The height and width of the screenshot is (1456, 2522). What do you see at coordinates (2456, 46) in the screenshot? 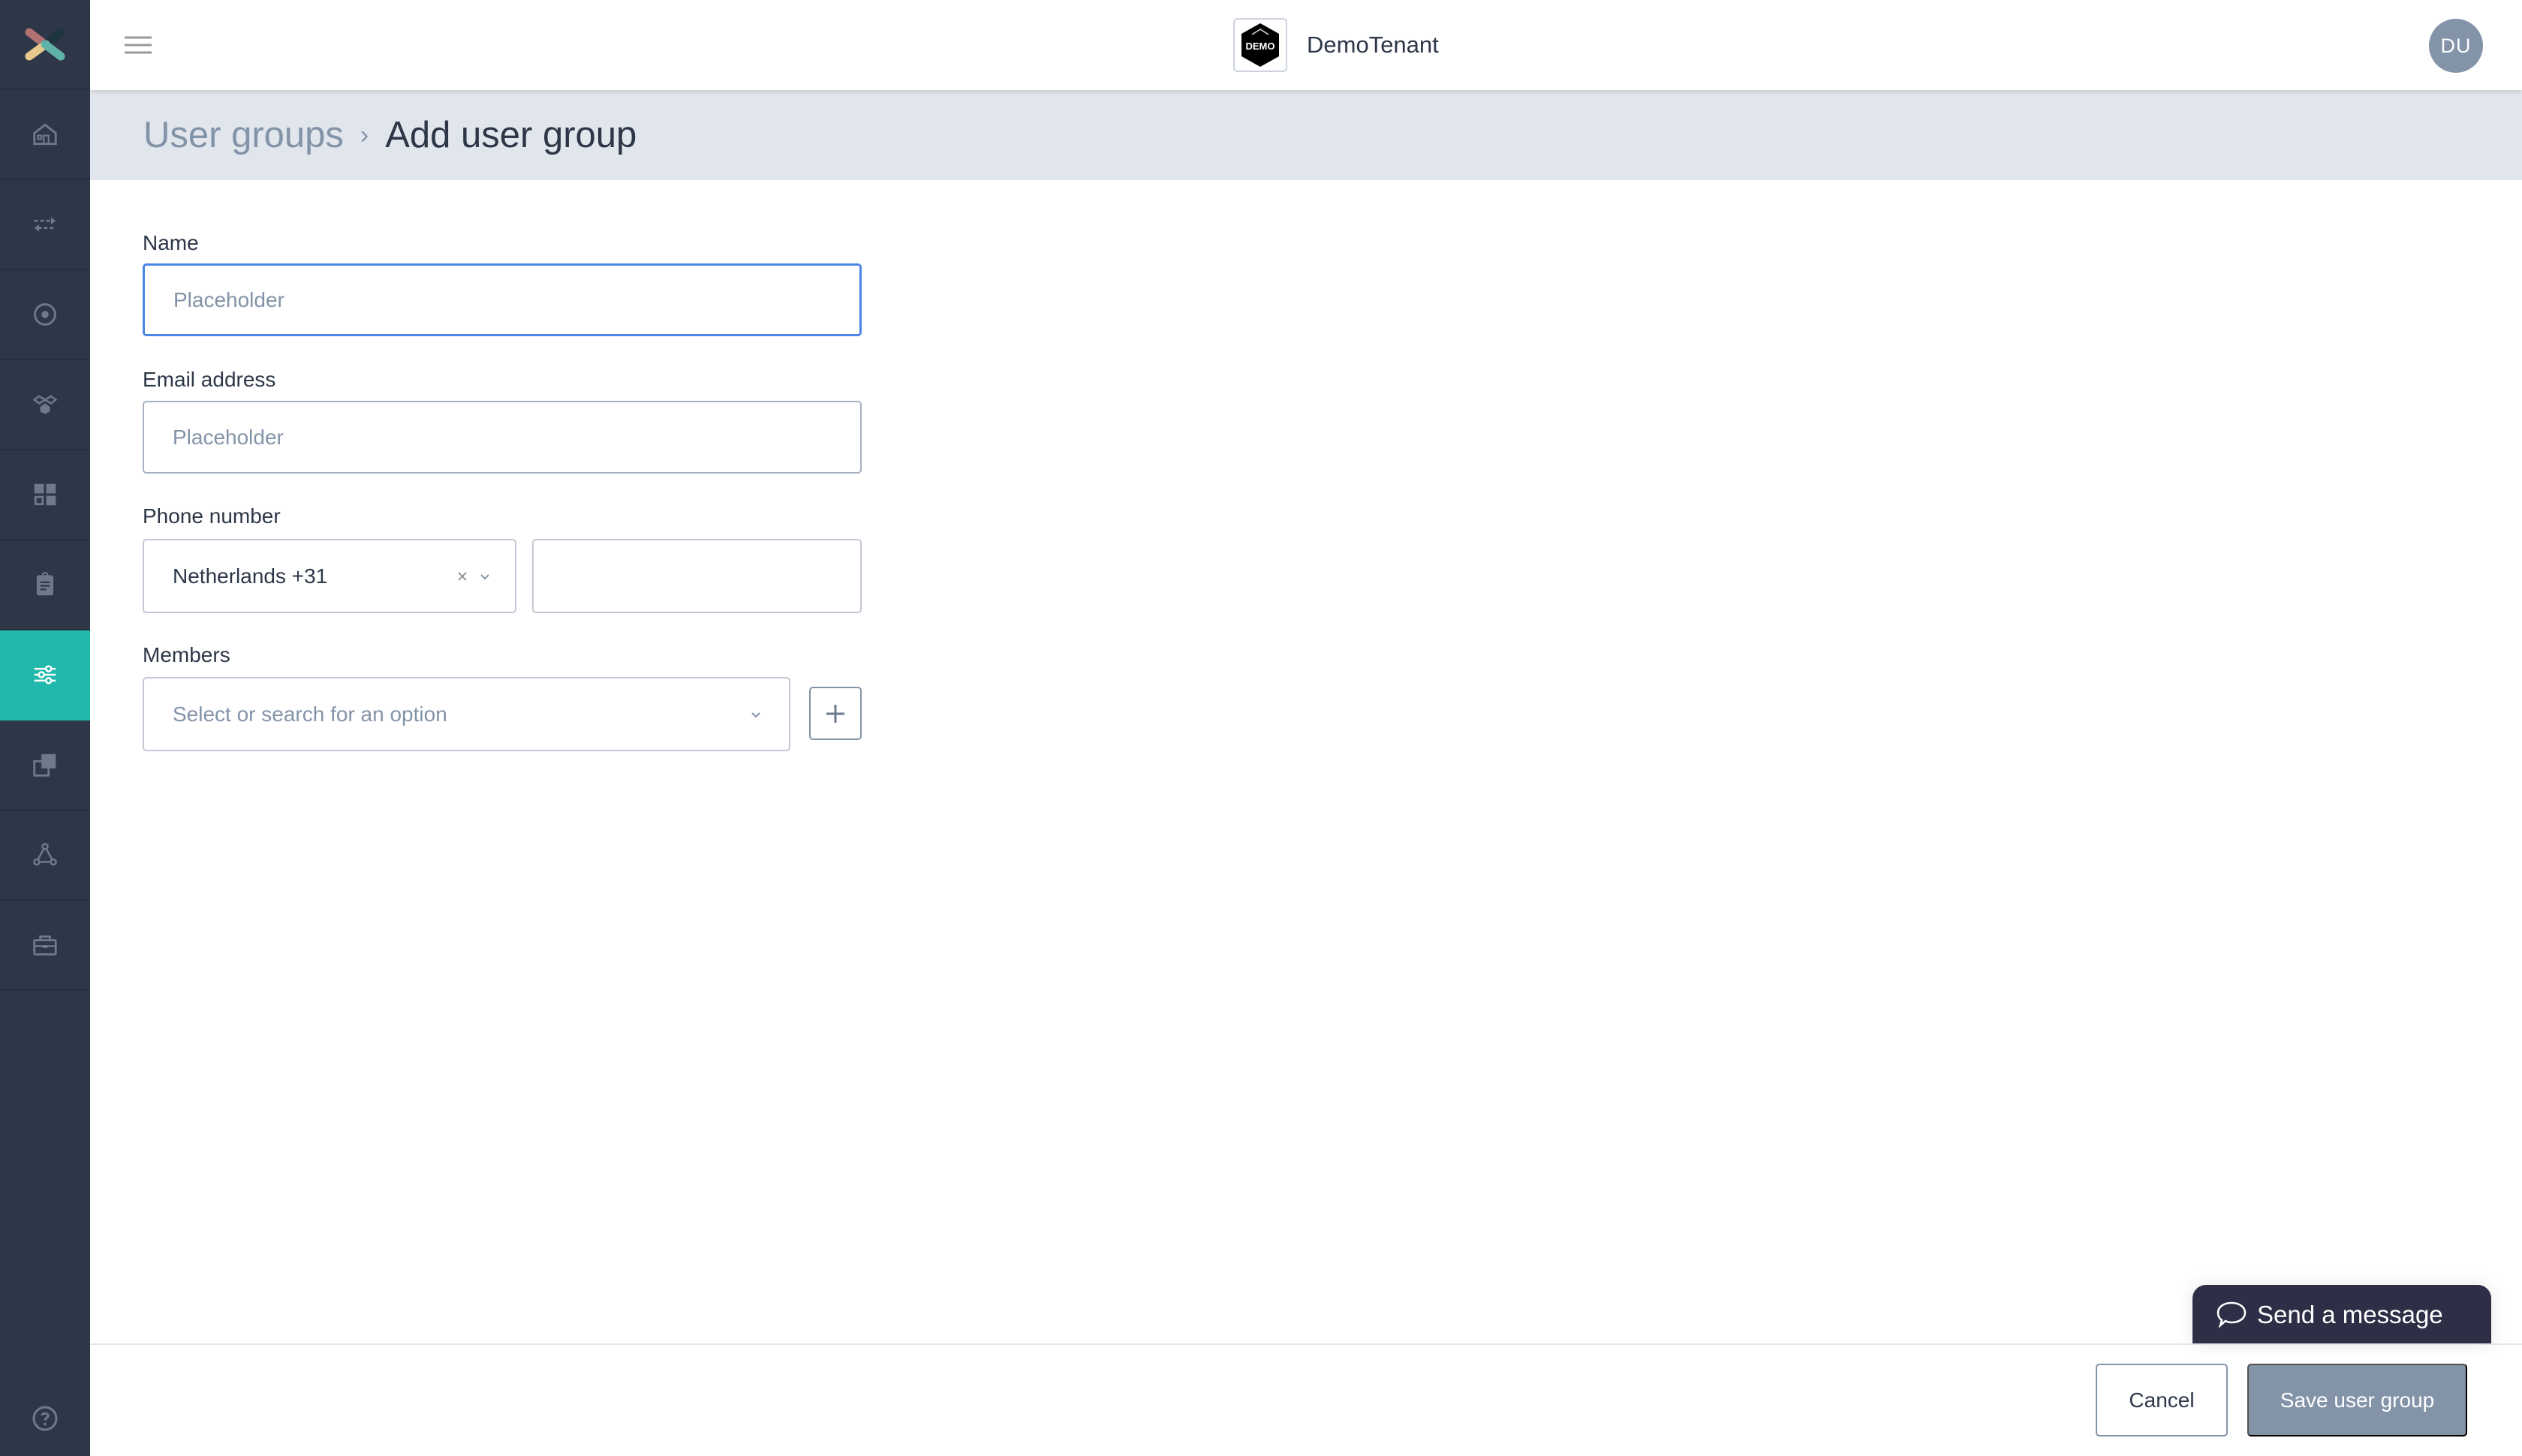
I see `user-avatar: DU` at bounding box center [2456, 46].